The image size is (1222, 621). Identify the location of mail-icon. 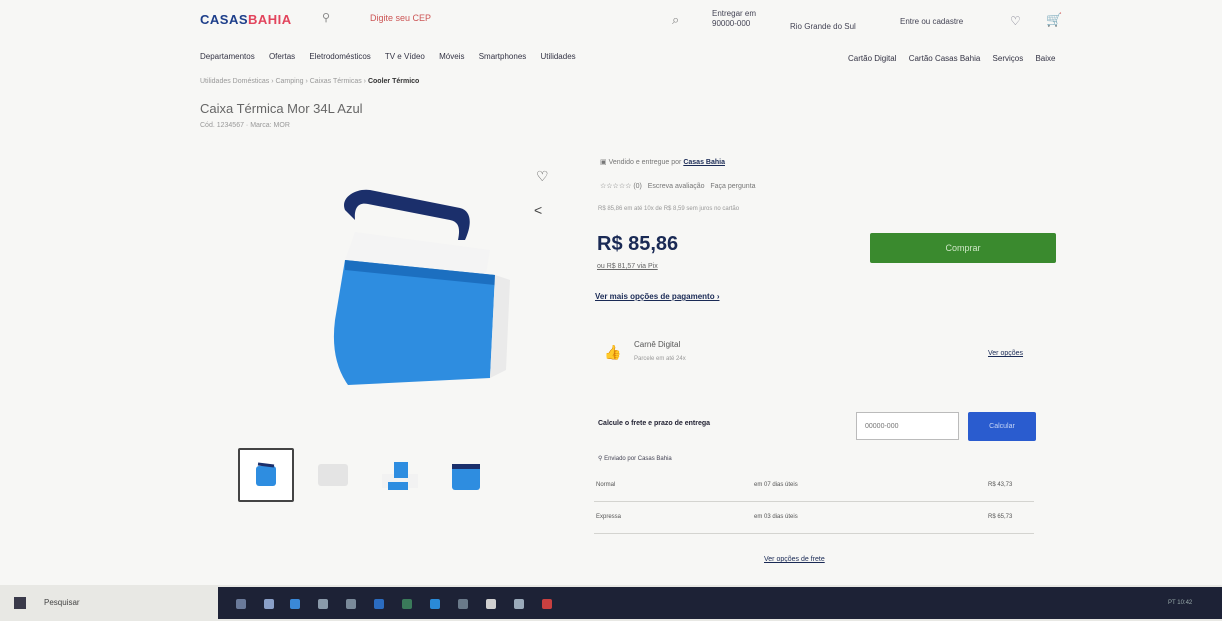
(351, 604).